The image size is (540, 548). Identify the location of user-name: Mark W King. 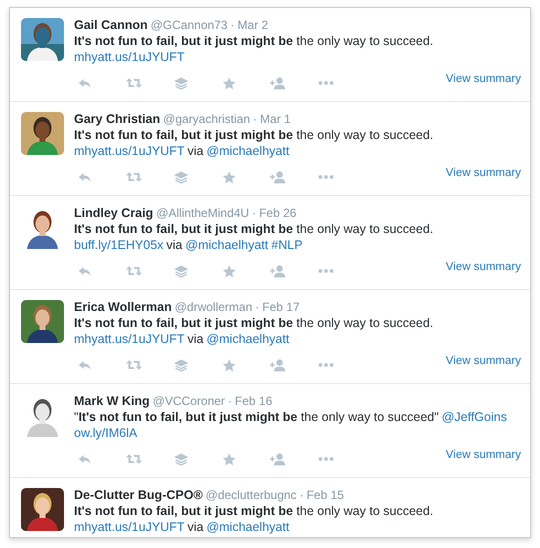
(112, 401).